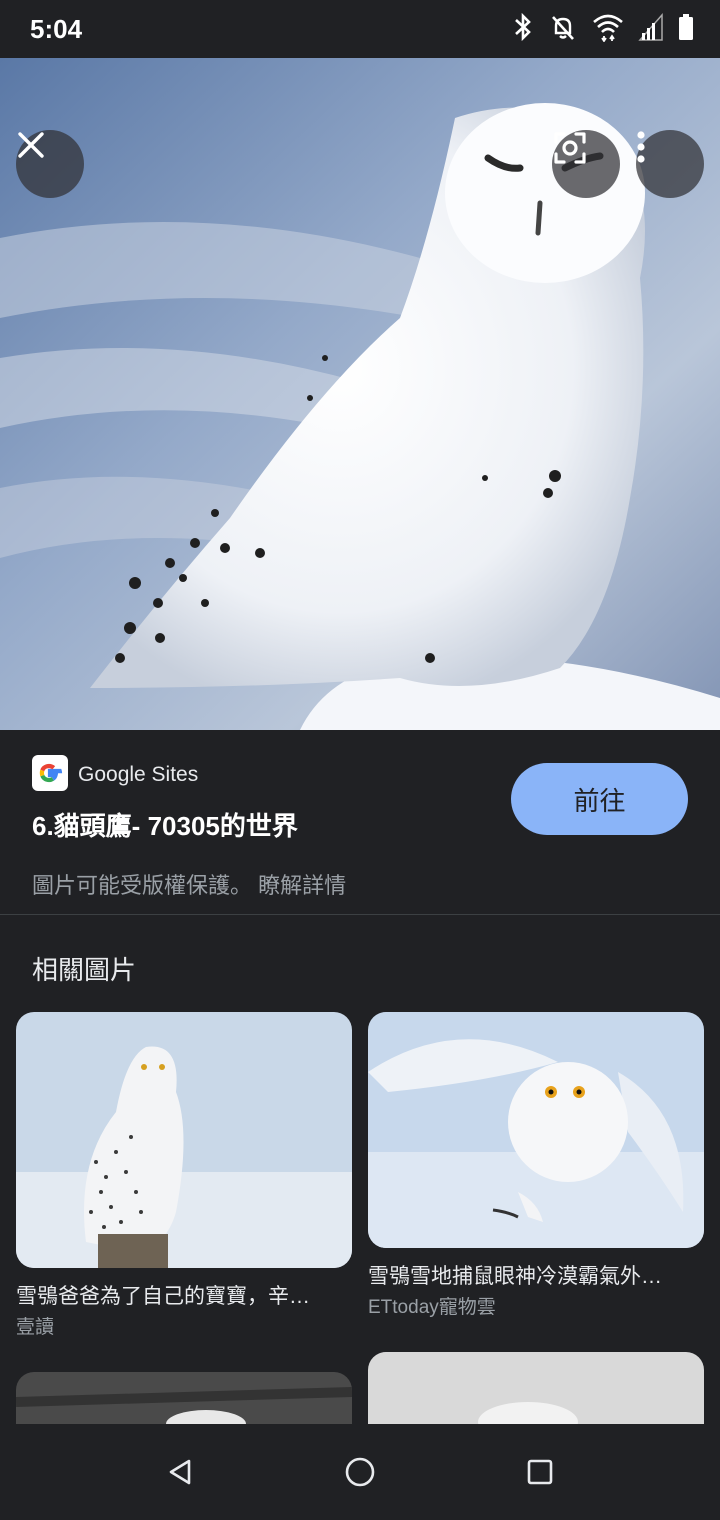 The height and width of the screenshot is (1520, 720). I want to click on status-icons, so click(603, 27).